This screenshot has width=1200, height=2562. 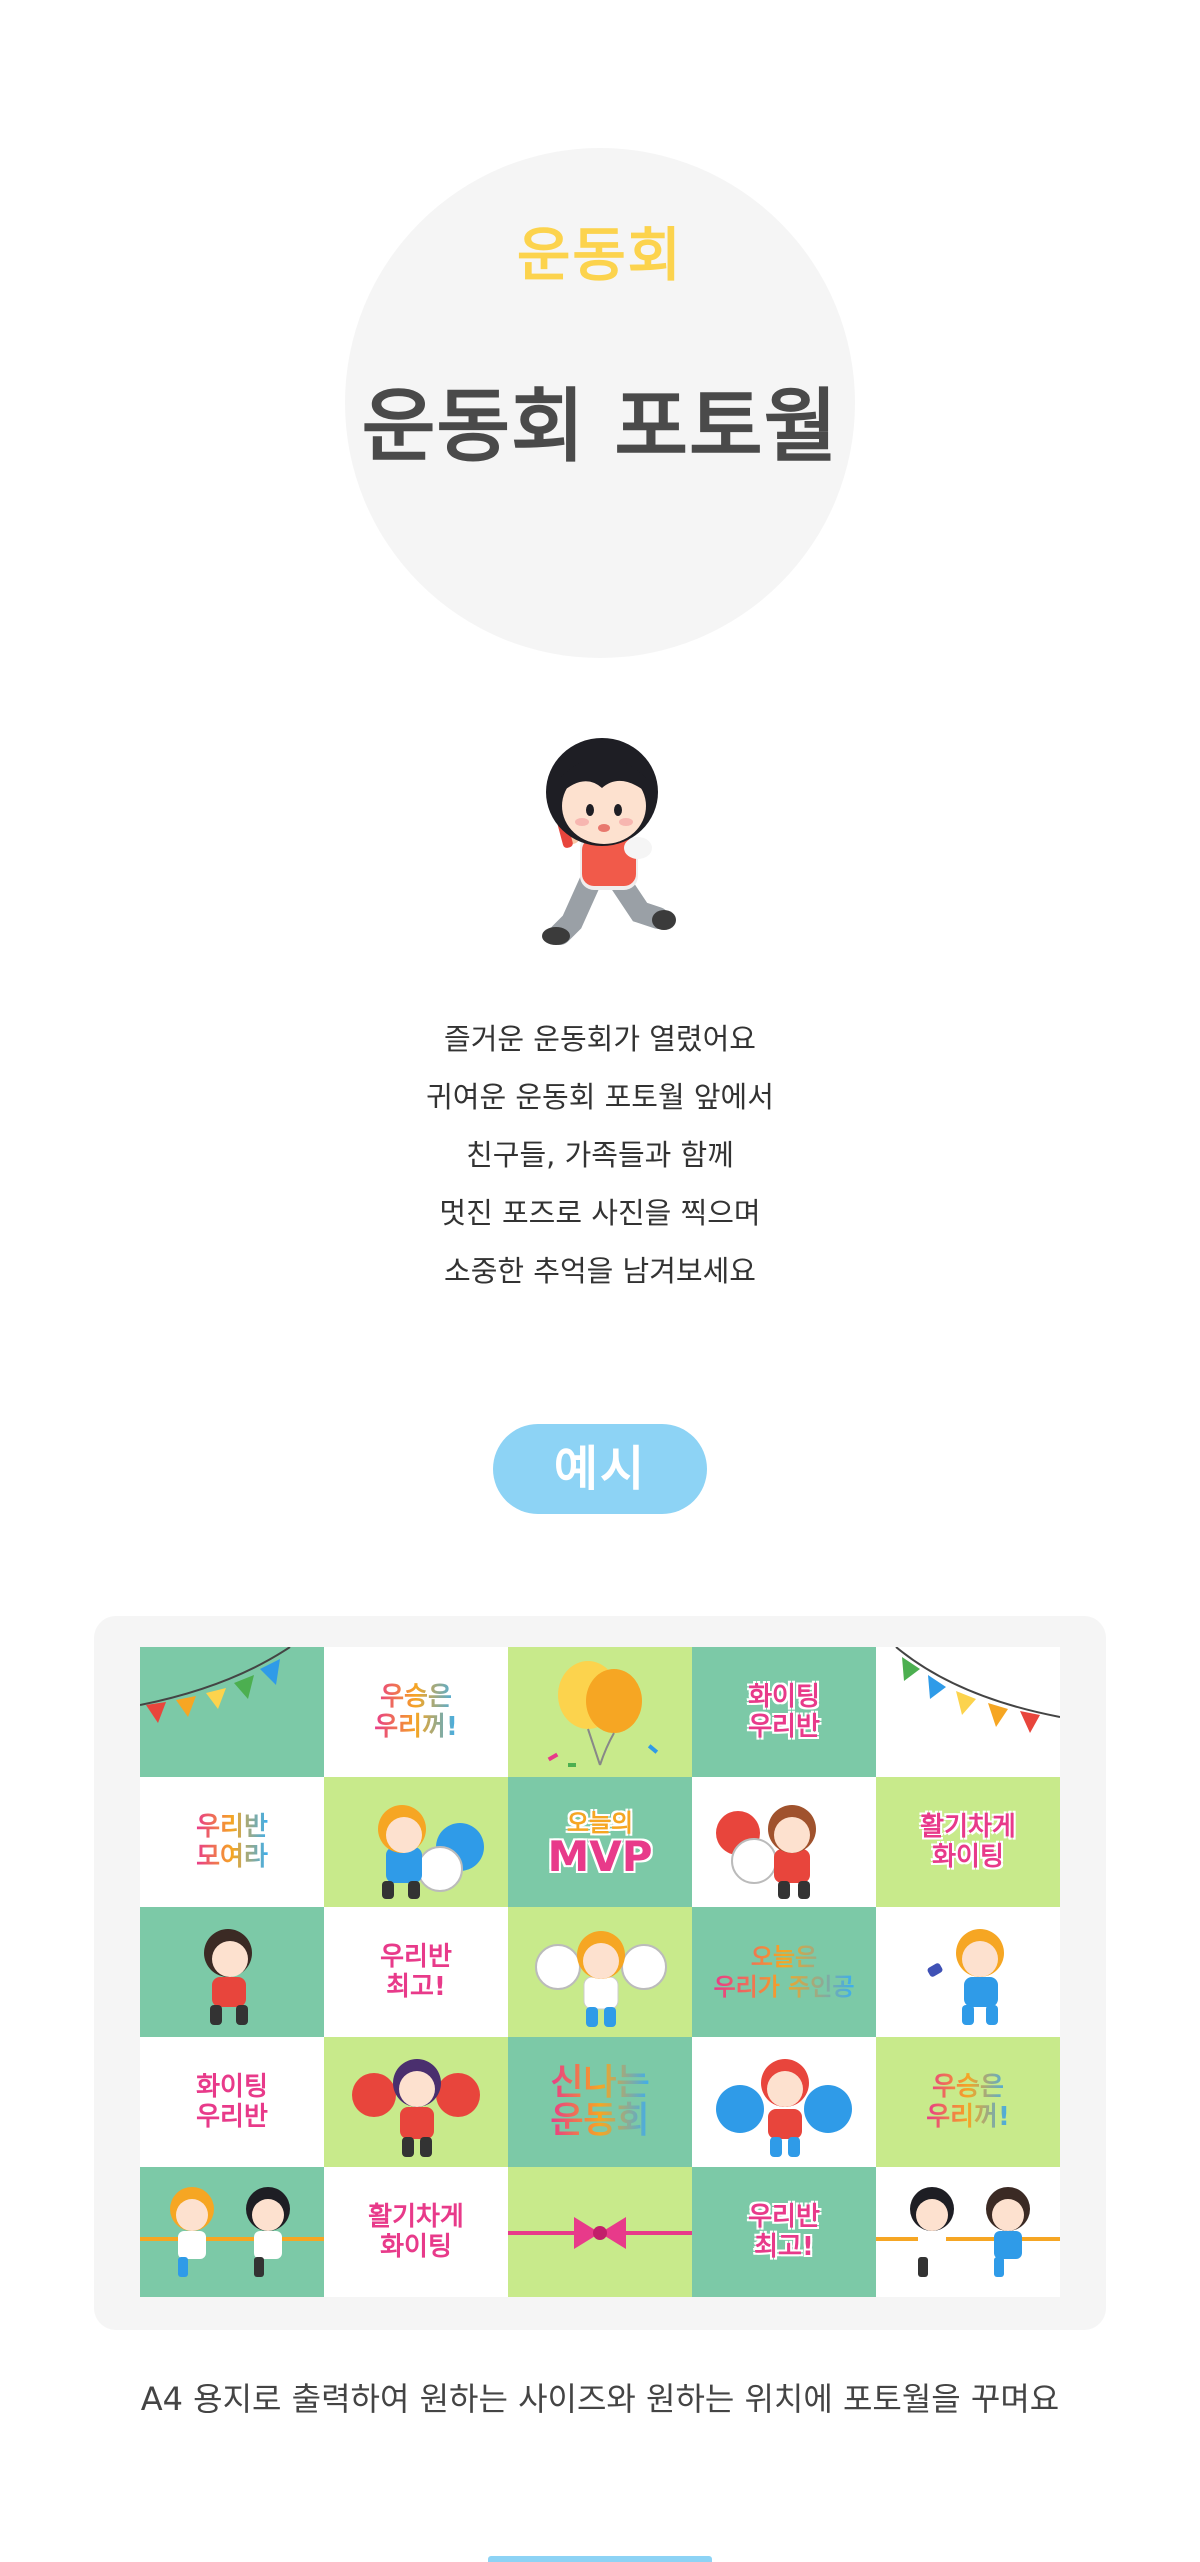 I want to click on bunting-right-cell, so click(x=968, y=1712).